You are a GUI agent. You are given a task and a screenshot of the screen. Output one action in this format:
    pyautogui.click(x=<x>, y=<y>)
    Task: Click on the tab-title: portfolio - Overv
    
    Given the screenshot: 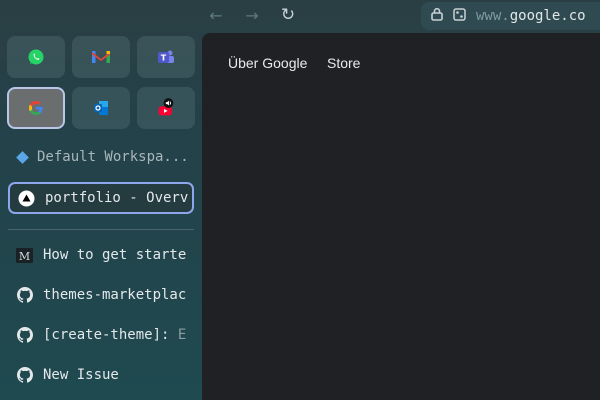 What is the action you would take?
    pyautogui.click(x=117, y=198)
    